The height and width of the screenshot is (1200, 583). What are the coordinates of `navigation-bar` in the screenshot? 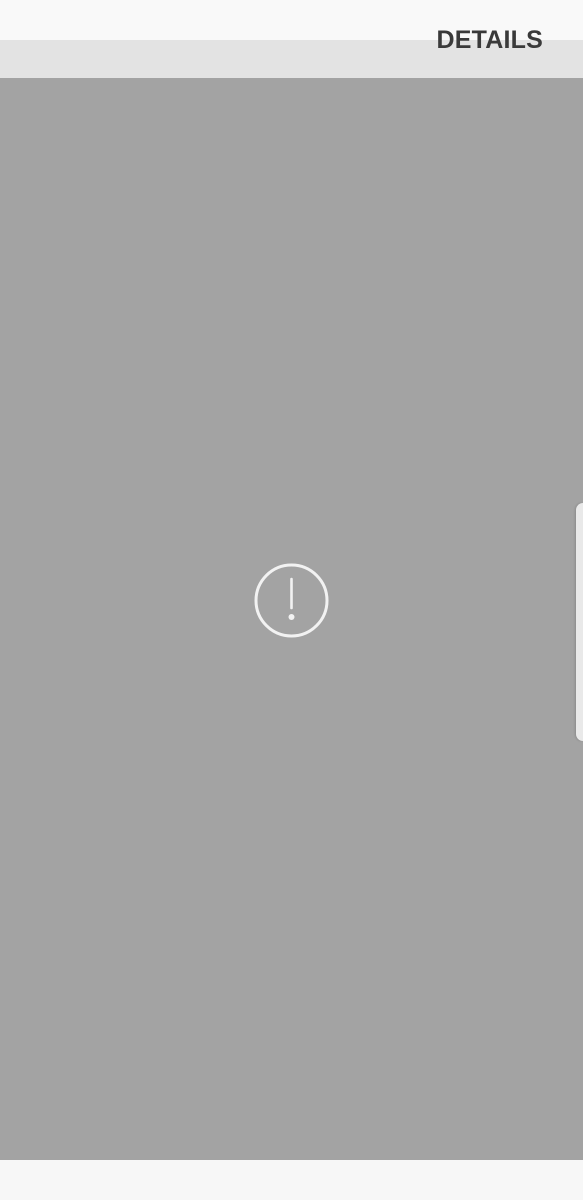 It's located at (291, 1180).